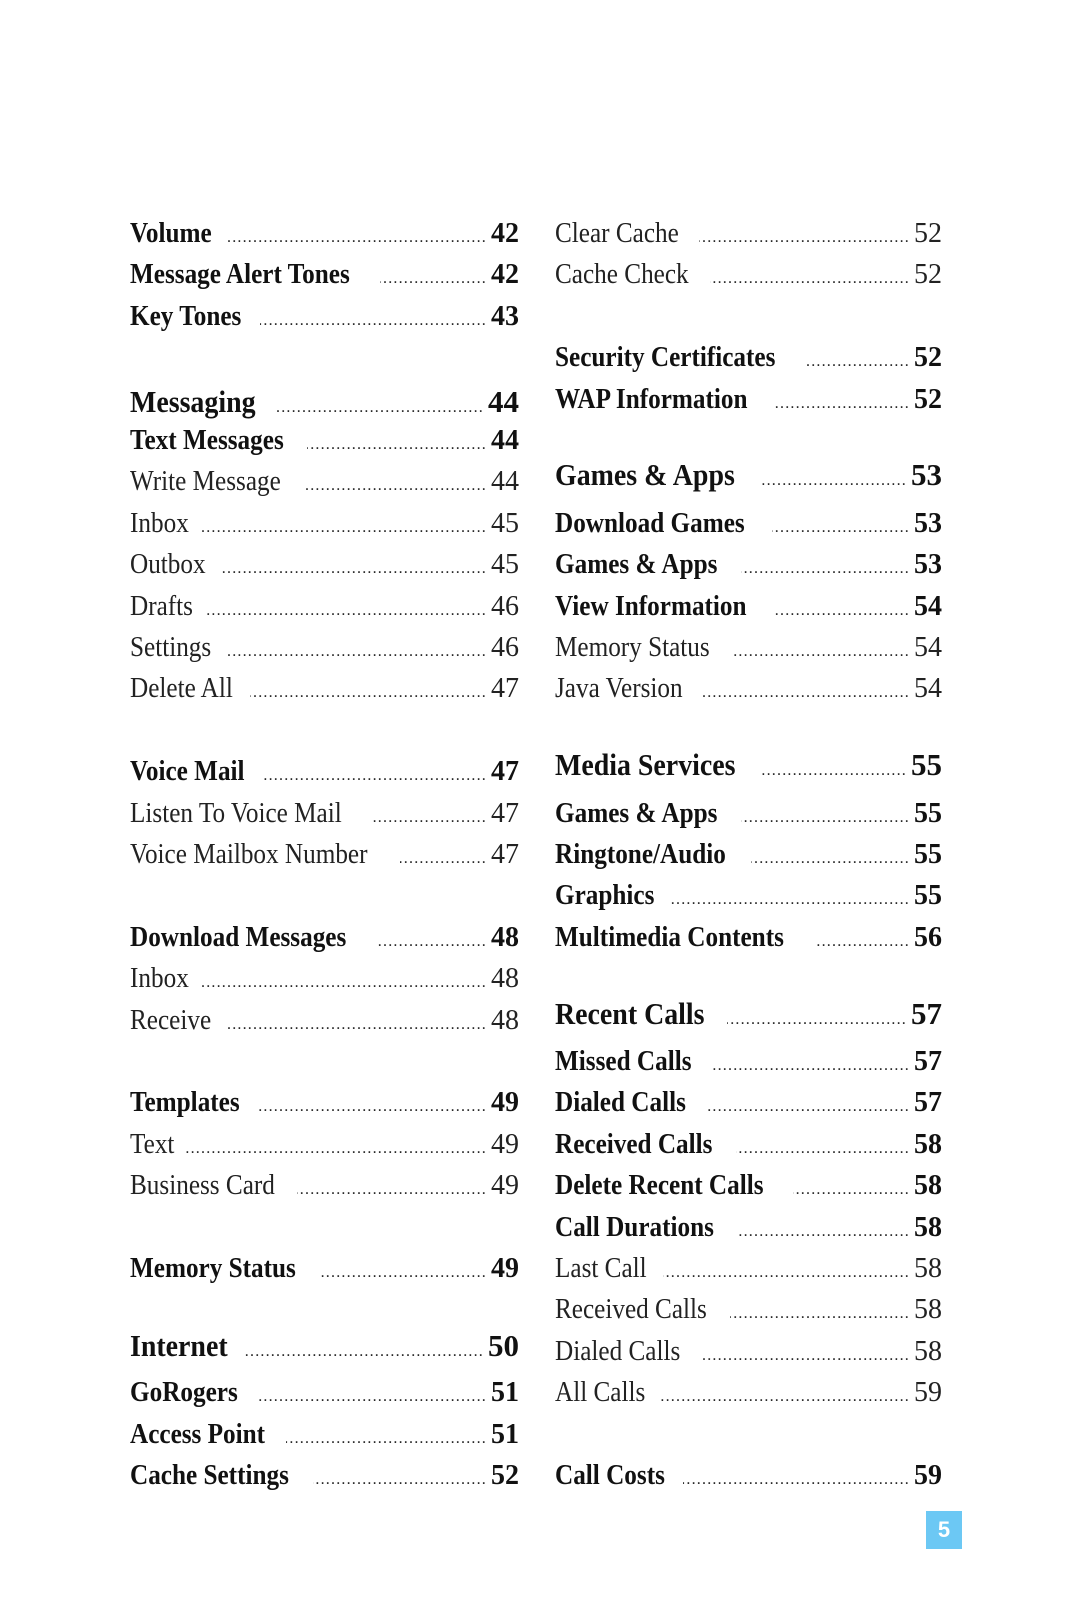 The height and width of the screenshot is (1621, 1080). What do you see at coordinates (187, 772) in the screenshot?
I see `toc-entry-label: Voice Mail` at bounding box center [187, 772].